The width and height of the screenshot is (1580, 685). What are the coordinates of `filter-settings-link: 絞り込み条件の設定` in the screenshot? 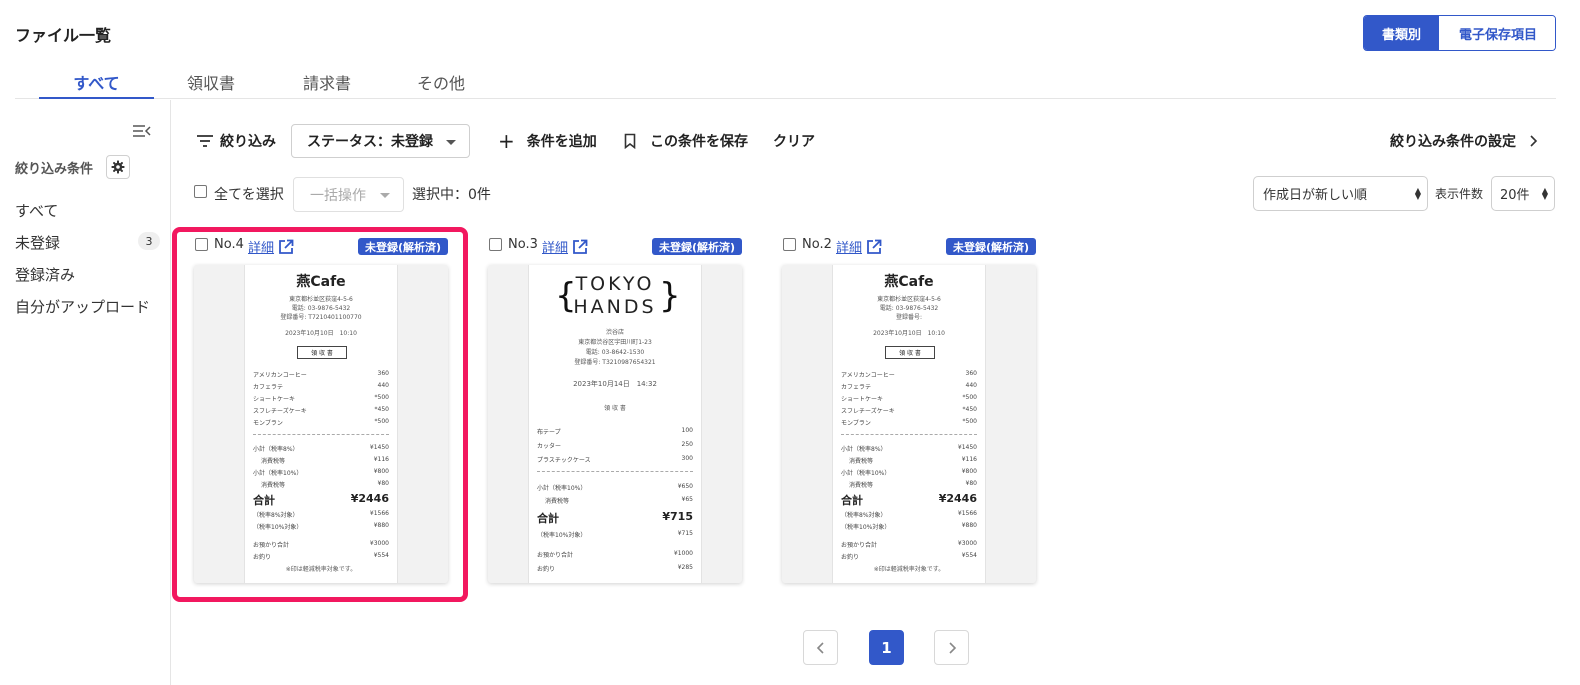 It's located at (1464, 141).